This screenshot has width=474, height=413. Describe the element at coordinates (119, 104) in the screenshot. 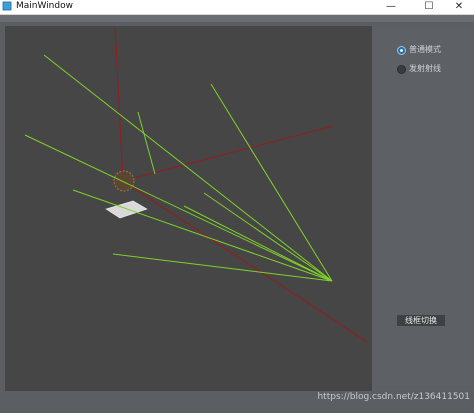

I see `axis-line-vertical` at that location.